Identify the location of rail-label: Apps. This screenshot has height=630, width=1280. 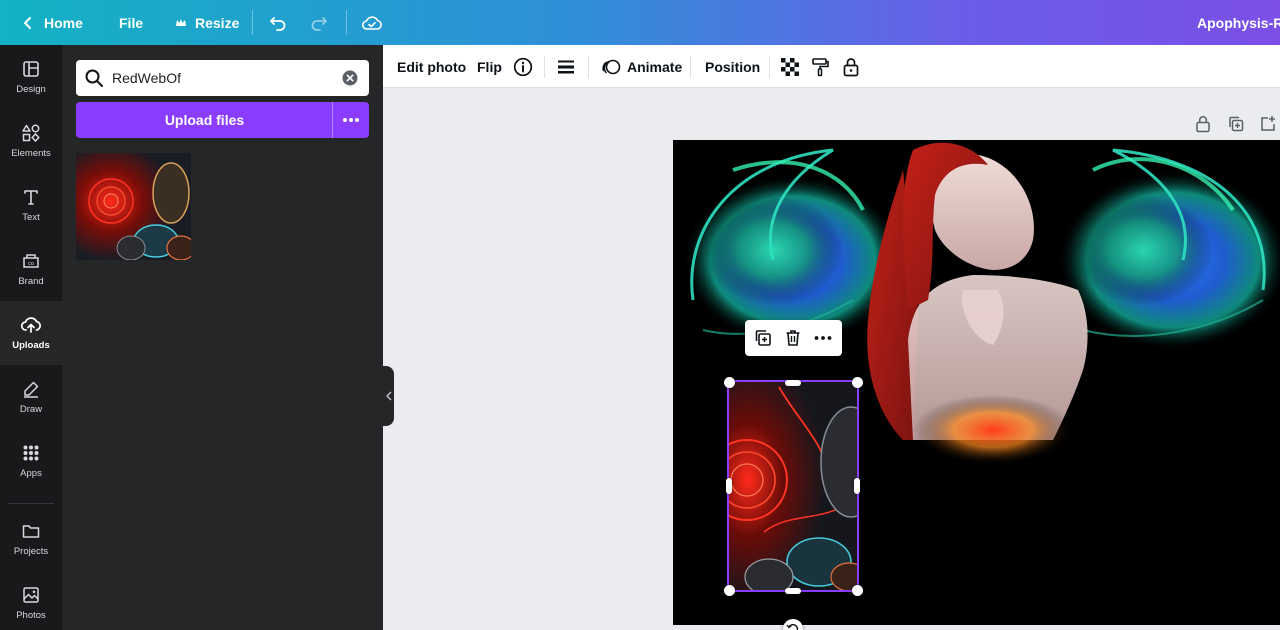
(31, 473).